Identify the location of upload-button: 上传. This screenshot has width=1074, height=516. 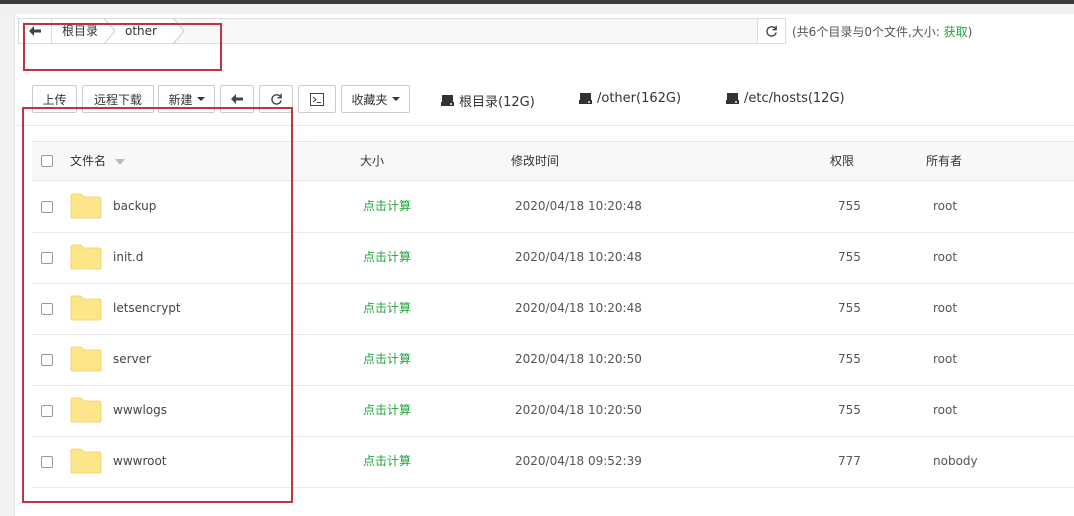
(54, 99).